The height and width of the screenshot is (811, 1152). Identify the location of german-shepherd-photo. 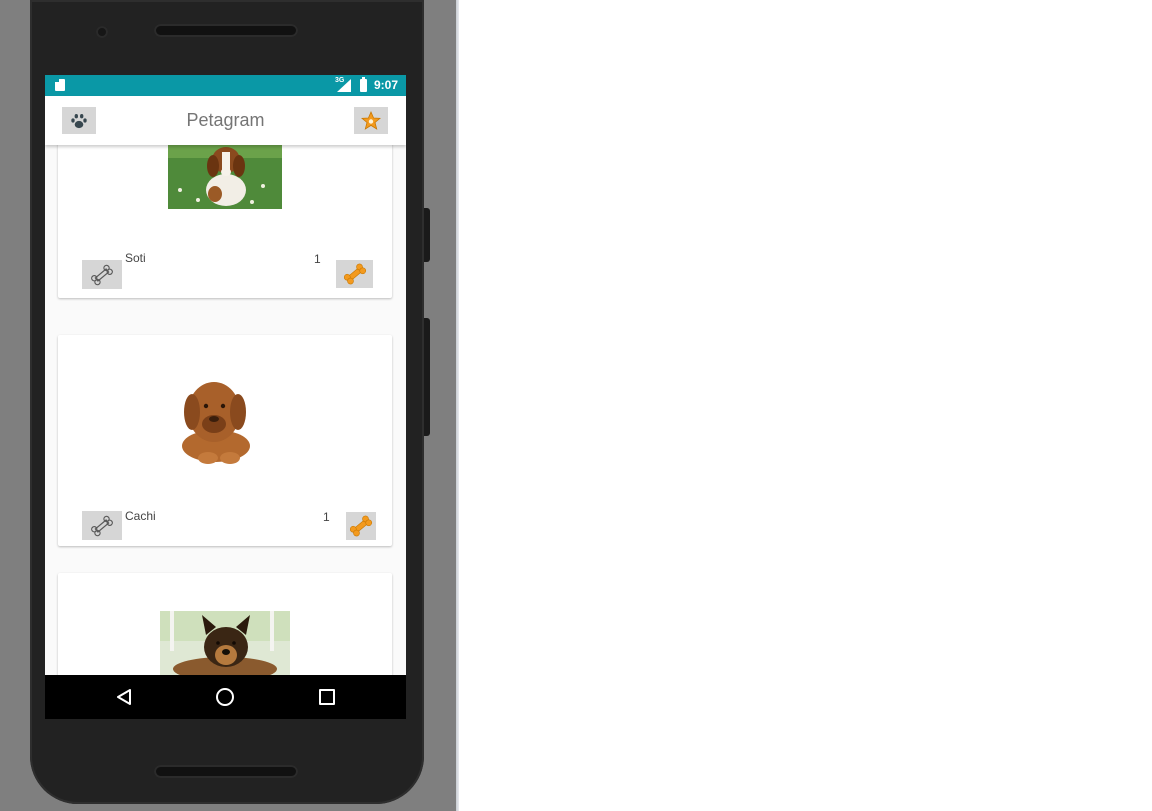
(225, 643).